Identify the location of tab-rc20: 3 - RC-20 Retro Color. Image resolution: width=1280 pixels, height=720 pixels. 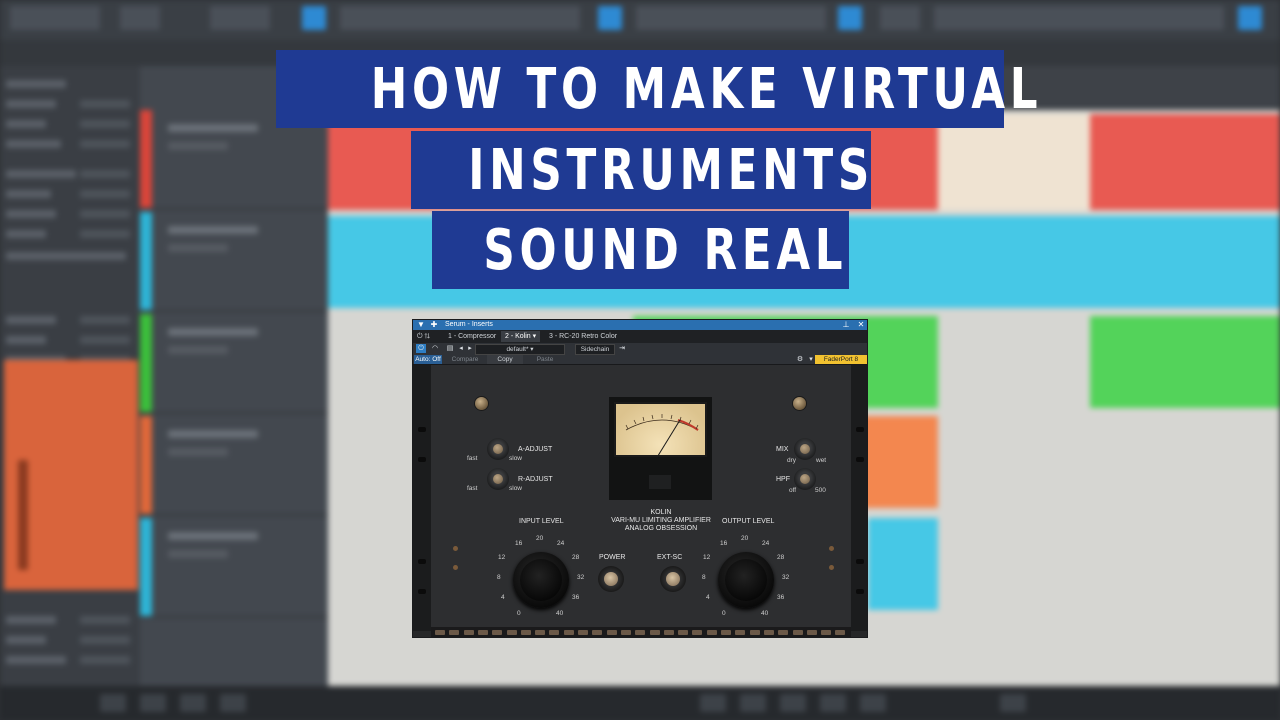
(583, 336).